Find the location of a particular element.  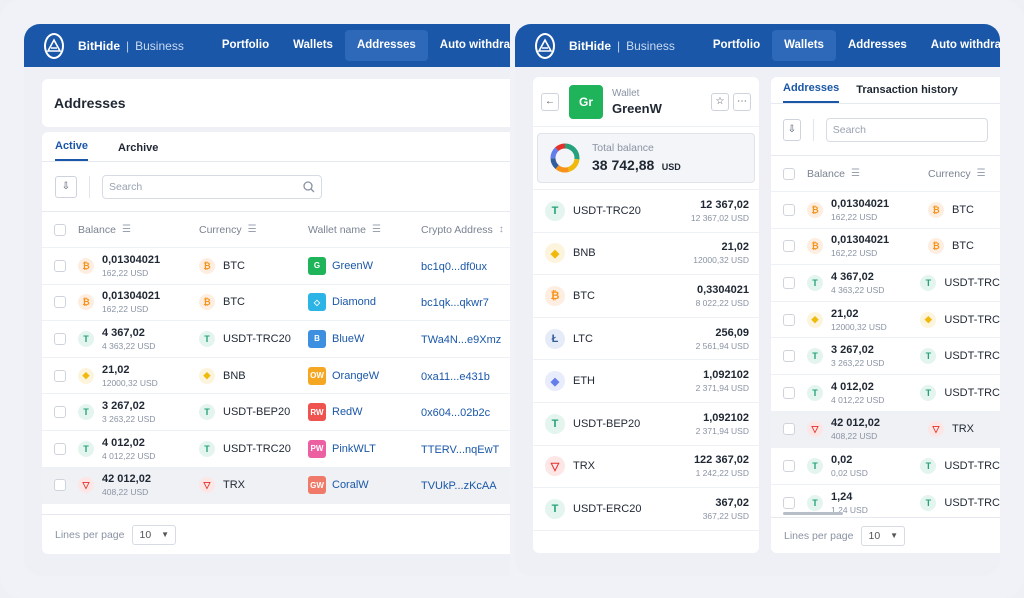

usdt-coin-icon: T is located at coordinates (207, 412).